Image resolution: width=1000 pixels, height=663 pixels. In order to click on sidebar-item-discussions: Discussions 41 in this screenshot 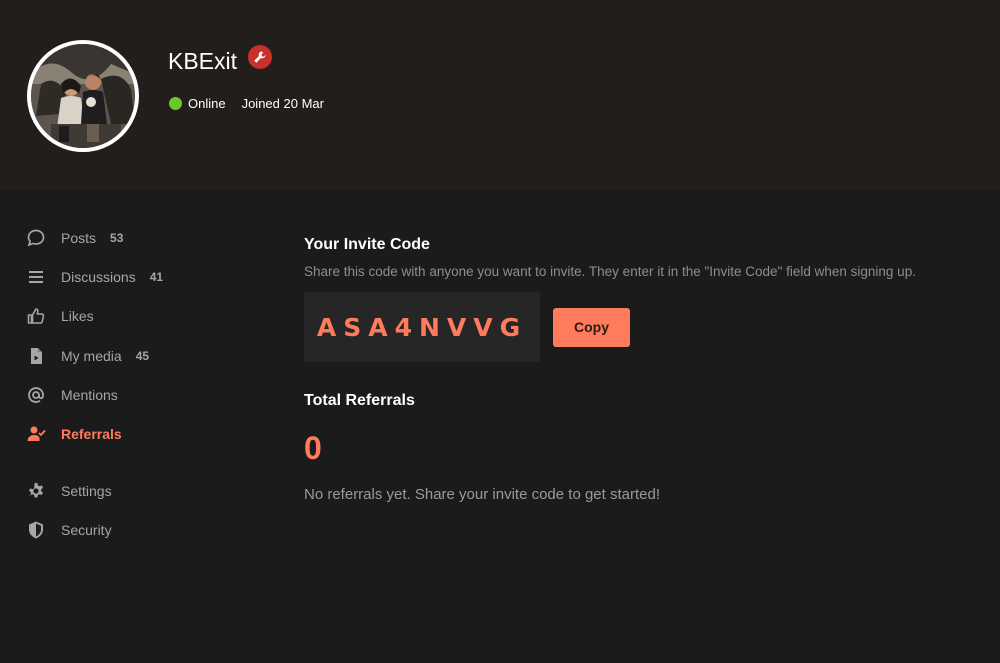, I will do `click(116, 277)`.